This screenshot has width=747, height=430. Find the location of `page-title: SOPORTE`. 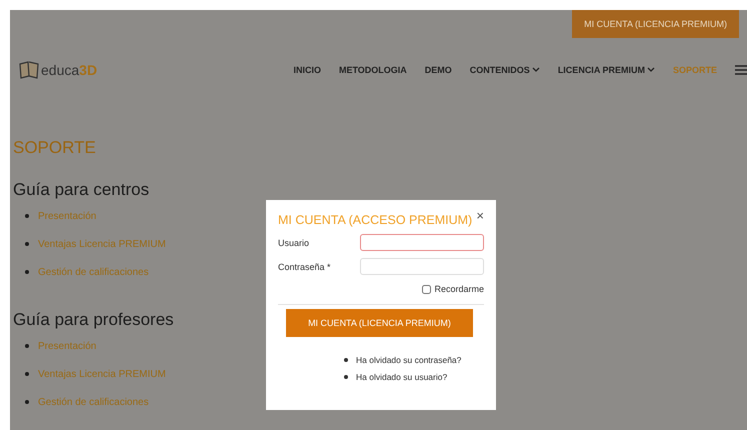

page-title: SOPORTE is located at coordinates (54, 148).